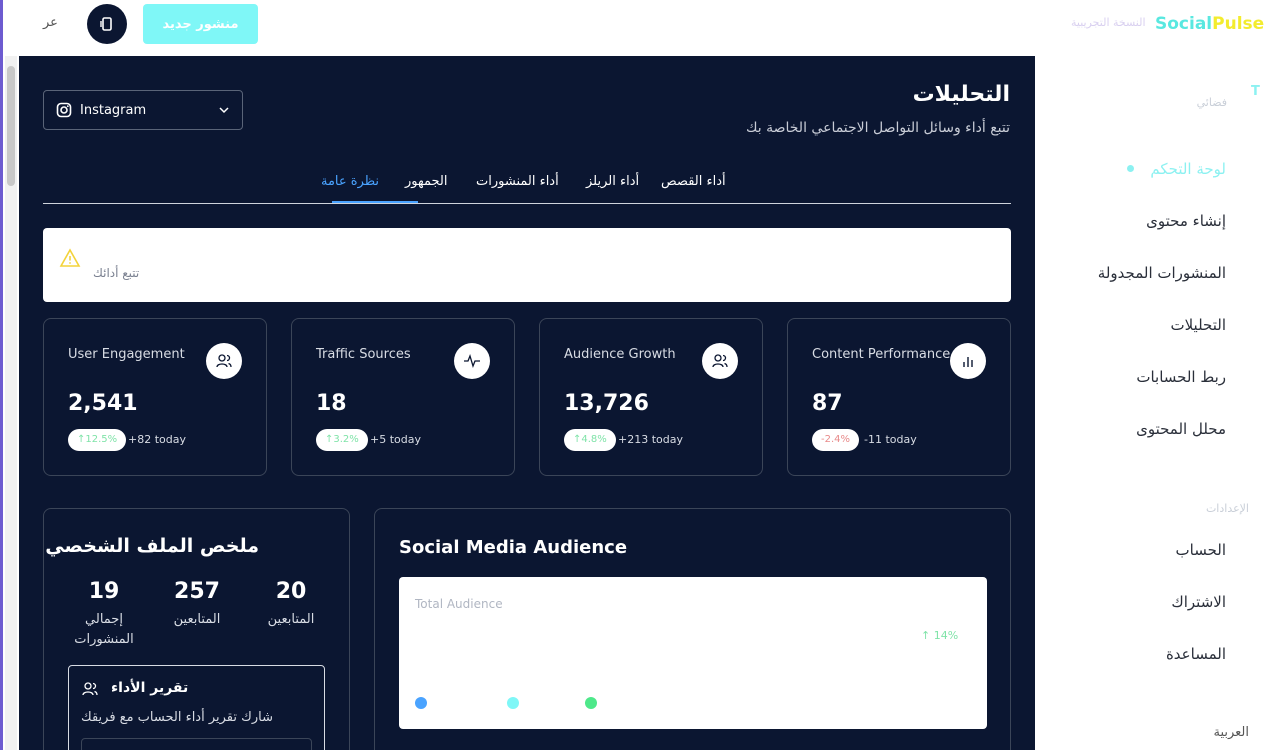 The width and height of the screenshot is (1287, 750). What do you see at coordinates (224, 110) in the screenshot?
I see `chevron-down-icon` at bounding box center [224, 110].